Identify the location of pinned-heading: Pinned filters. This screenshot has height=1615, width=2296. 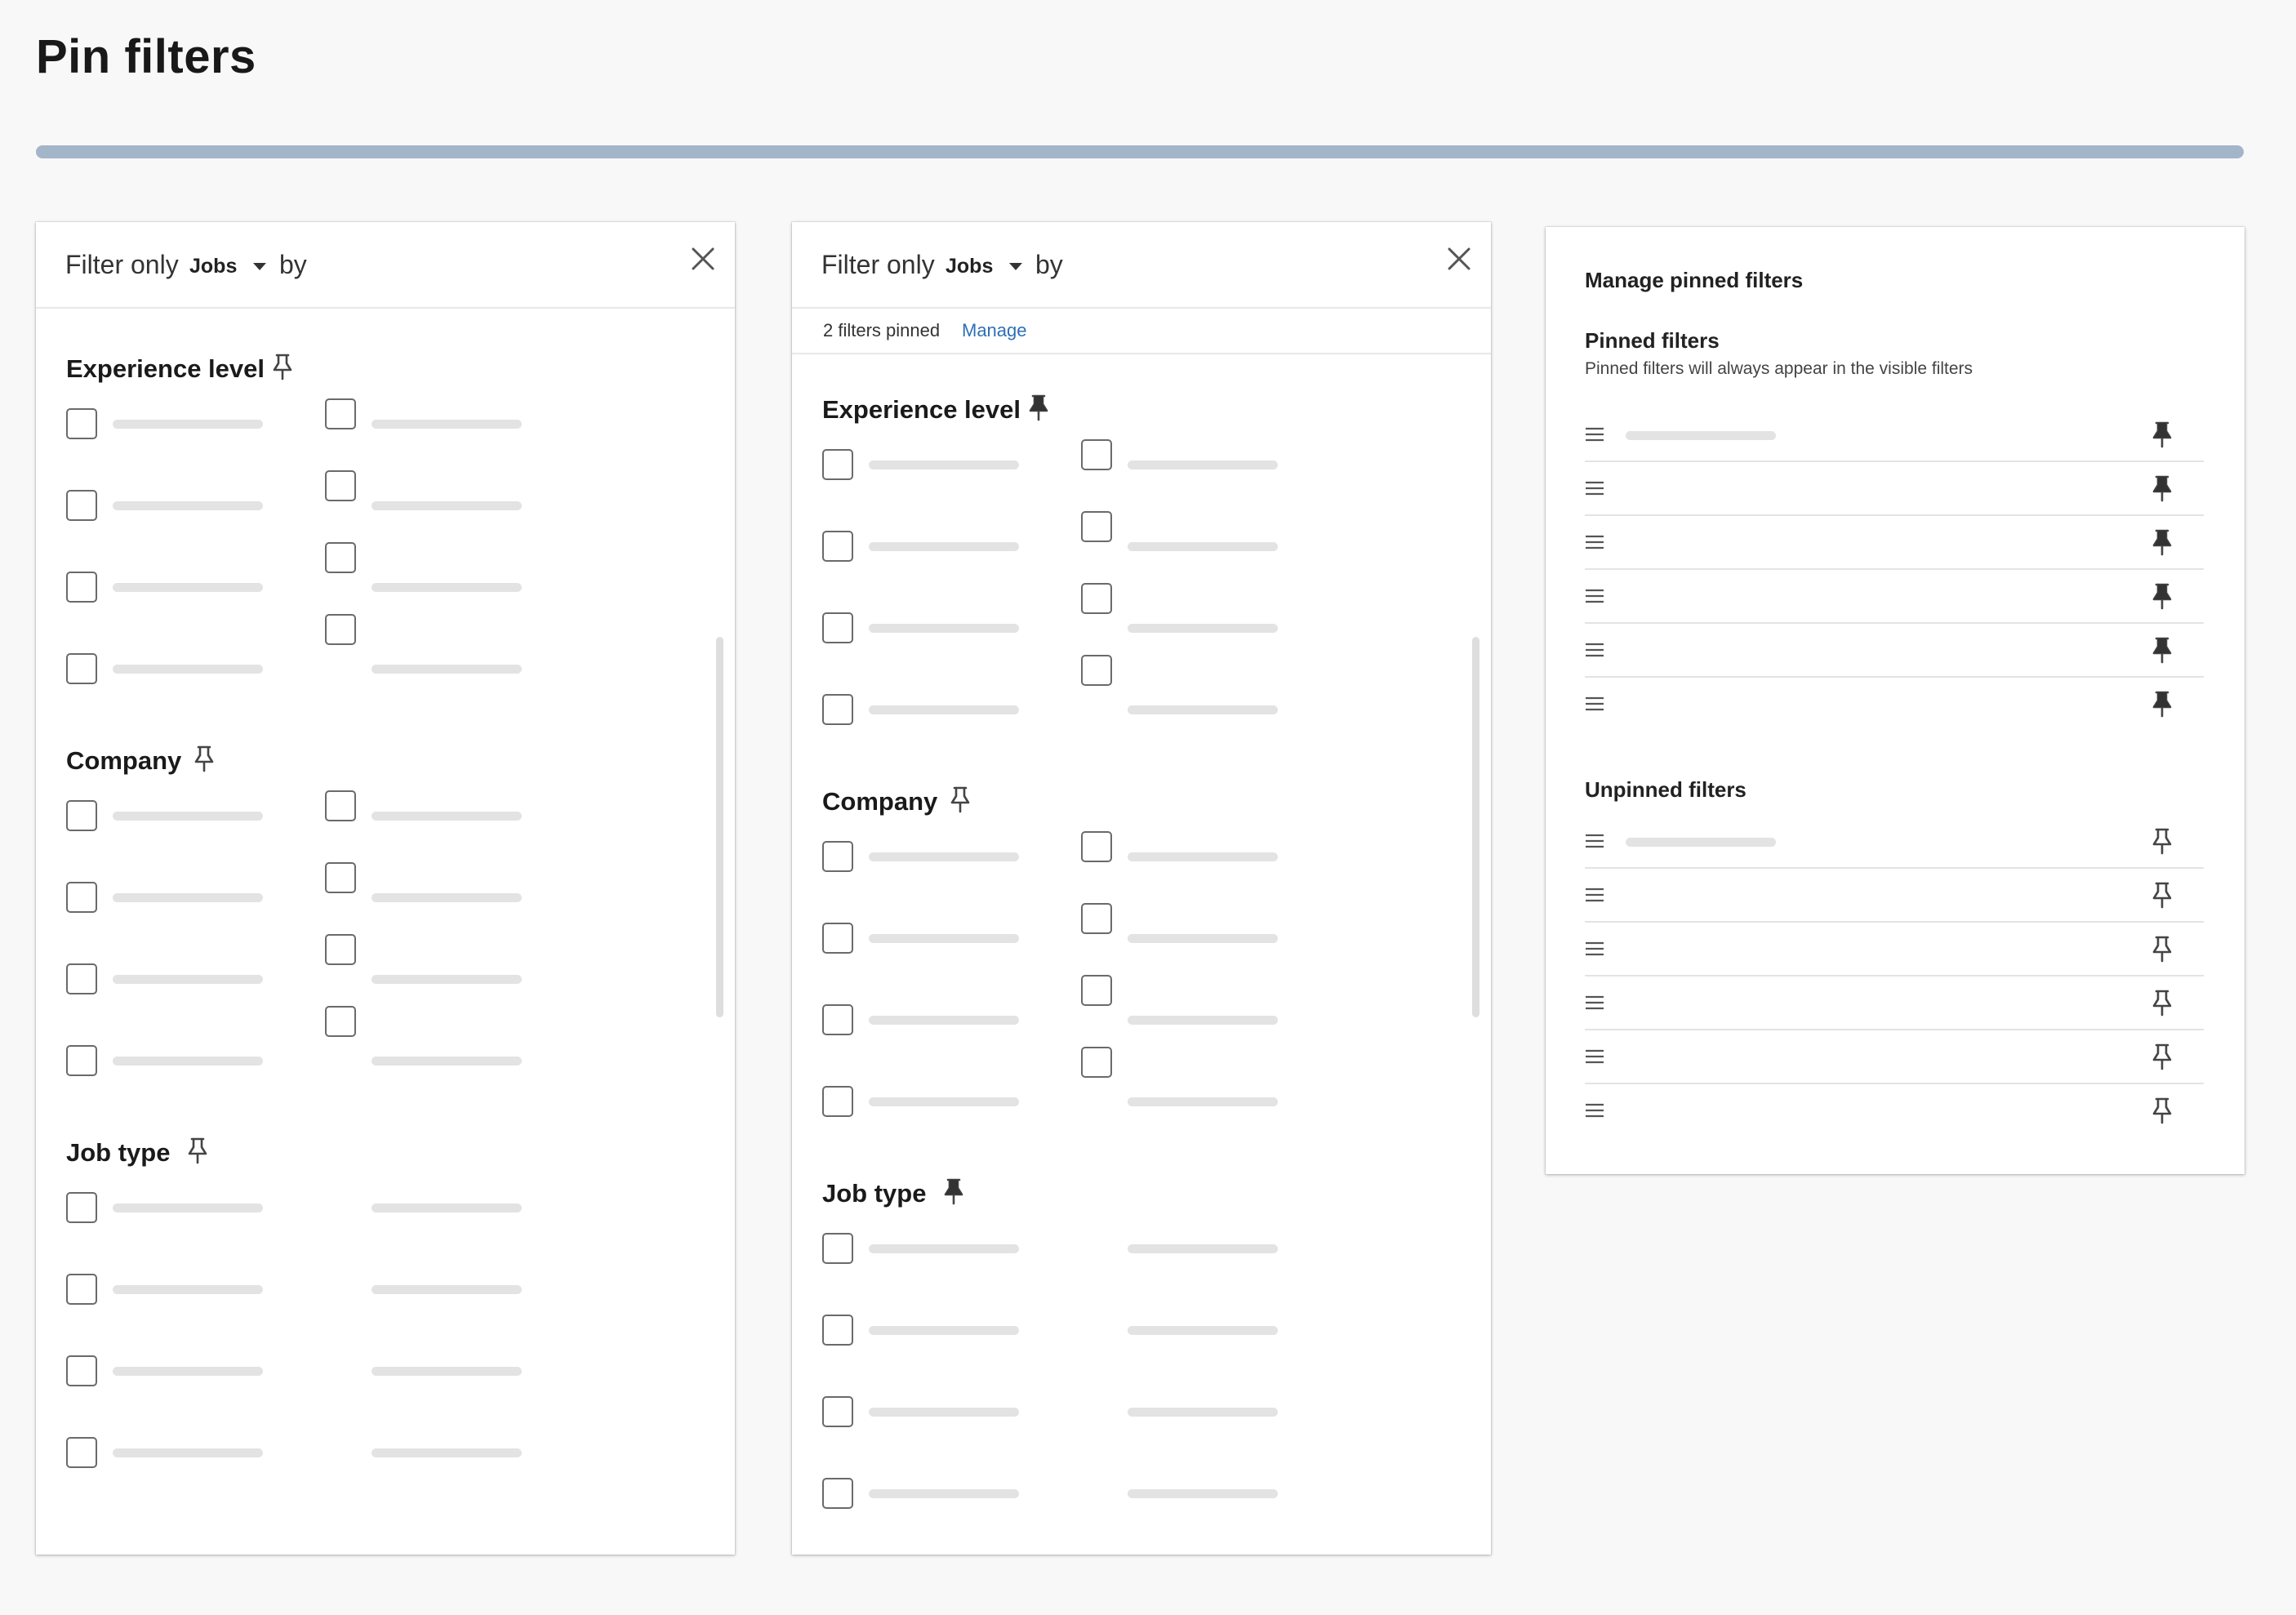
(1652, 340).